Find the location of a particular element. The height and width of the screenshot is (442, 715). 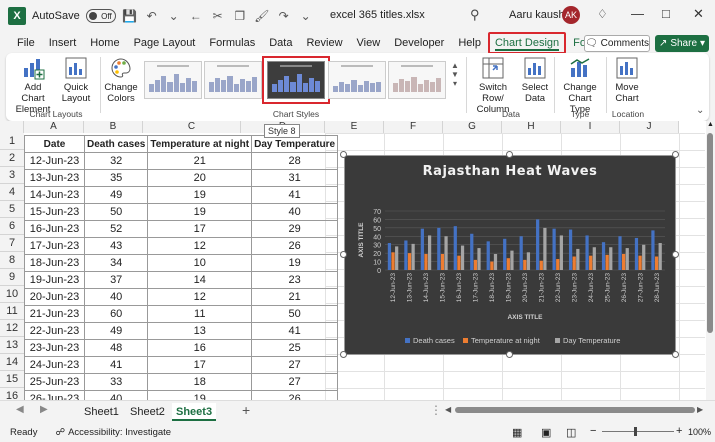

table-cell: 11 is located at coordinates (200, 314).